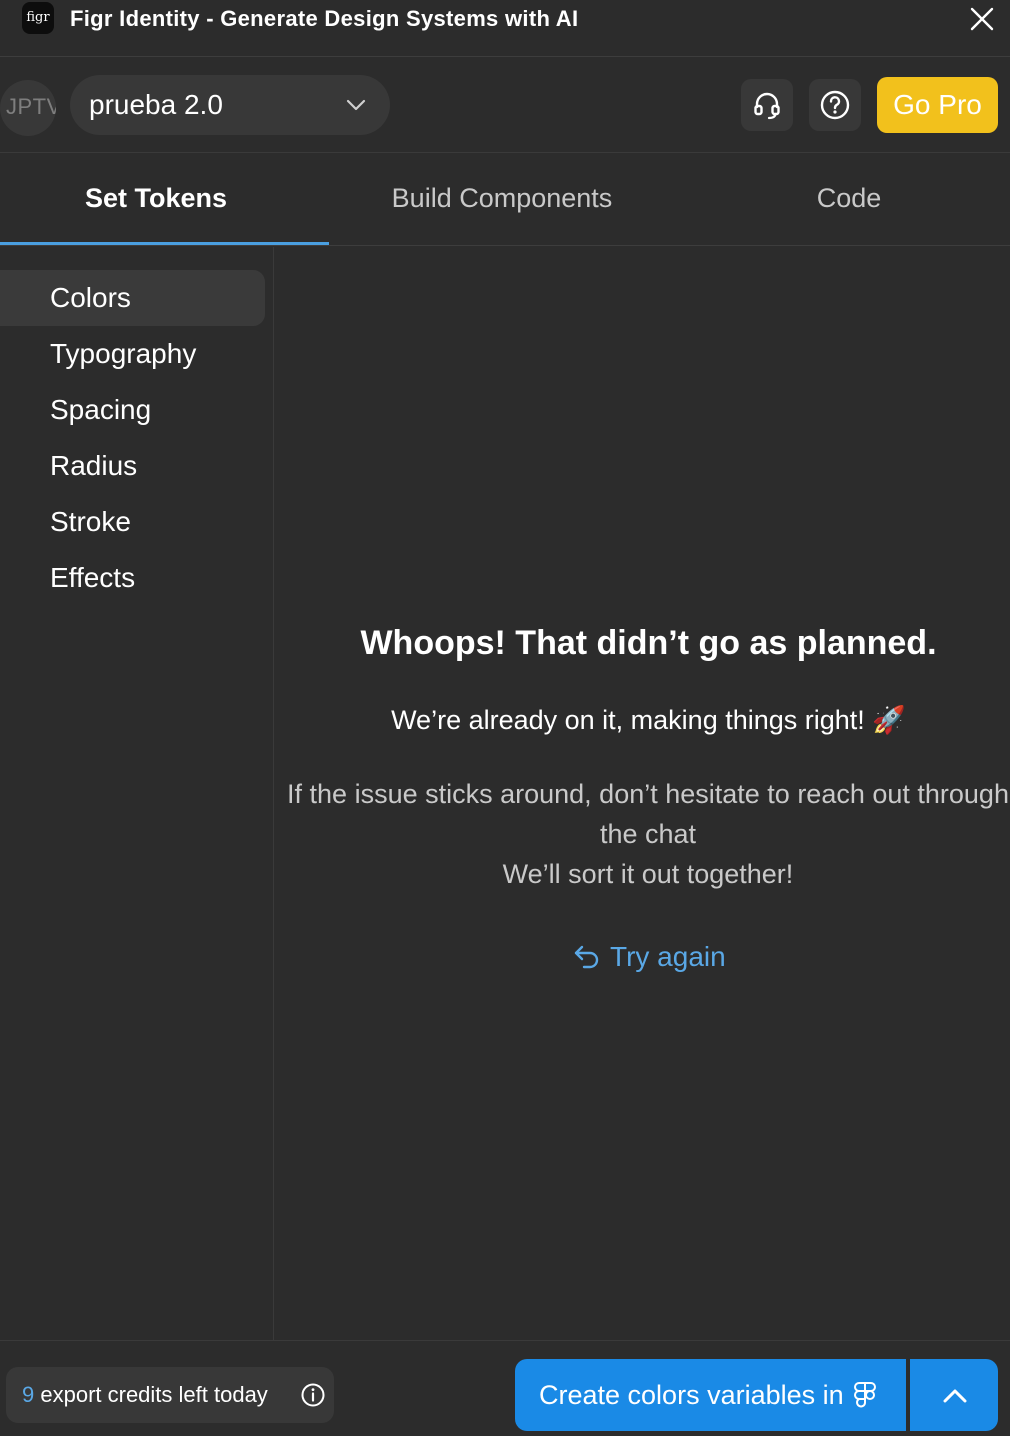 The height and width of the screenshot is (1436, 1010). Describe the element at coordinates (313, 1395) in the screenshot. I see `info-circle-icon` at that location.